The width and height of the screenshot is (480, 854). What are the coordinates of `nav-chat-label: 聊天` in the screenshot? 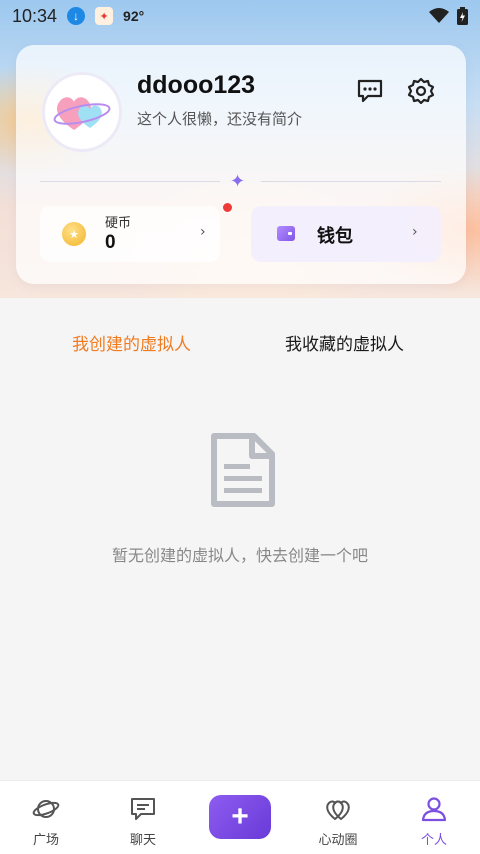 It's located at (142, 840).